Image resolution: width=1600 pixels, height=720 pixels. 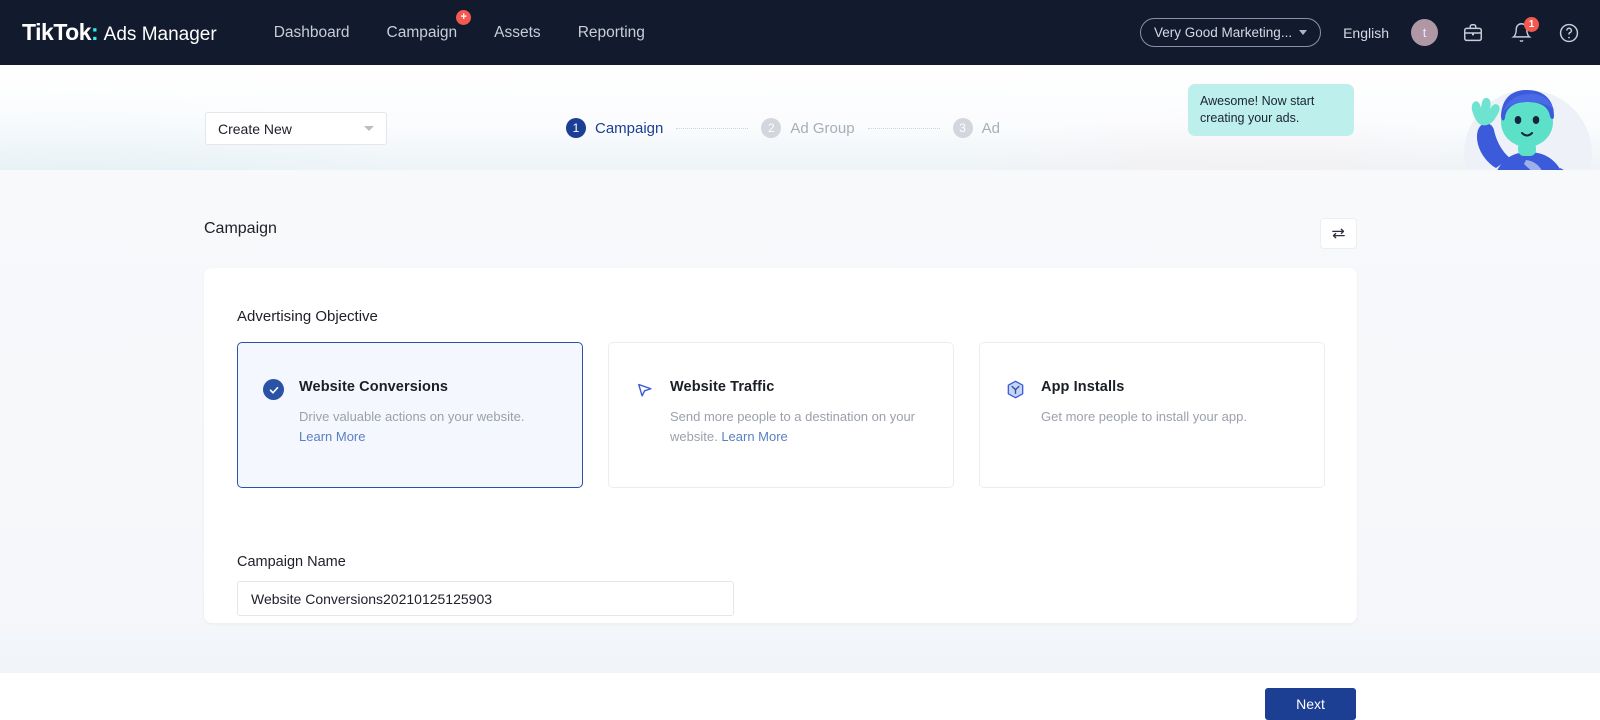 What do you see at coordinates (1473, 33) in the screenshot?
I see `briefcase-icon` at bounding box center [1473, 33].